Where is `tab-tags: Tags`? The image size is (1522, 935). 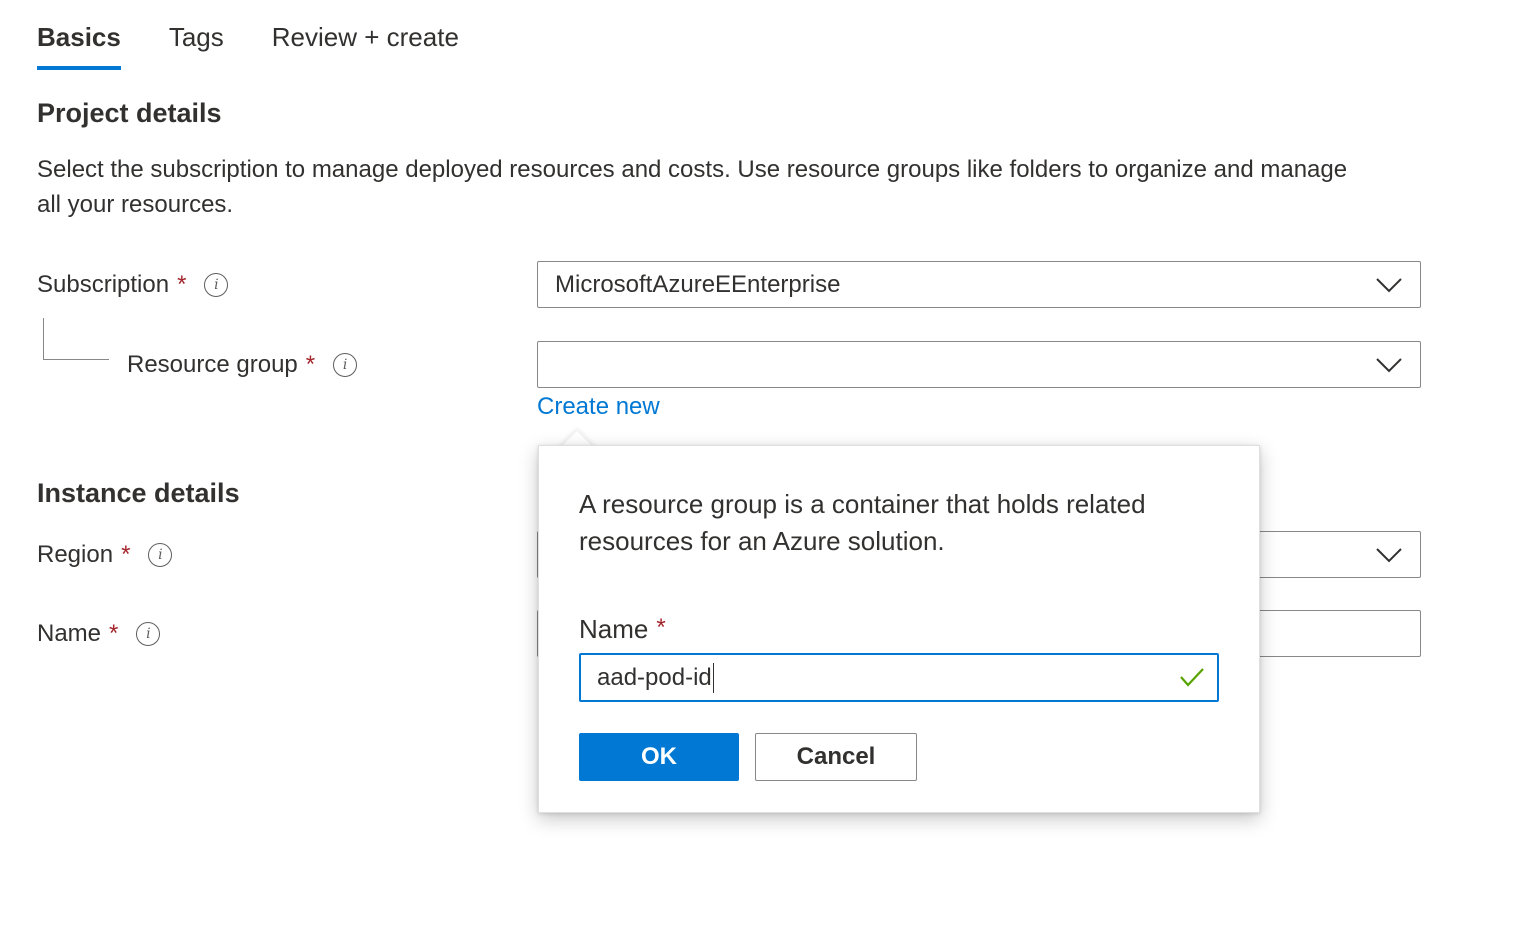
tab-tags: Tags is located at coordinates (196, 44).